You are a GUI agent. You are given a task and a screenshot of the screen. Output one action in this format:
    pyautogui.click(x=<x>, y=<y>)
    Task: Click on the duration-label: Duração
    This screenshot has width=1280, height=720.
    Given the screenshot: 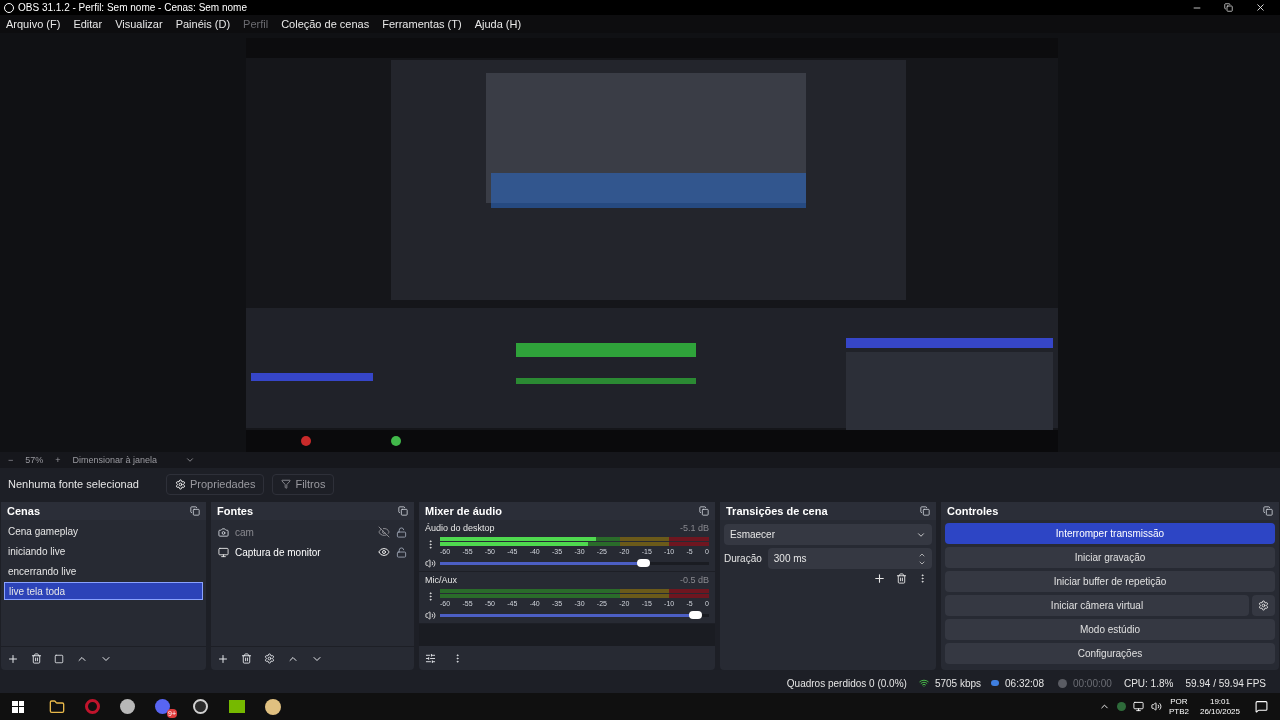 What is the action you would take?
    pyautogui.click(x=743, y=559)
    